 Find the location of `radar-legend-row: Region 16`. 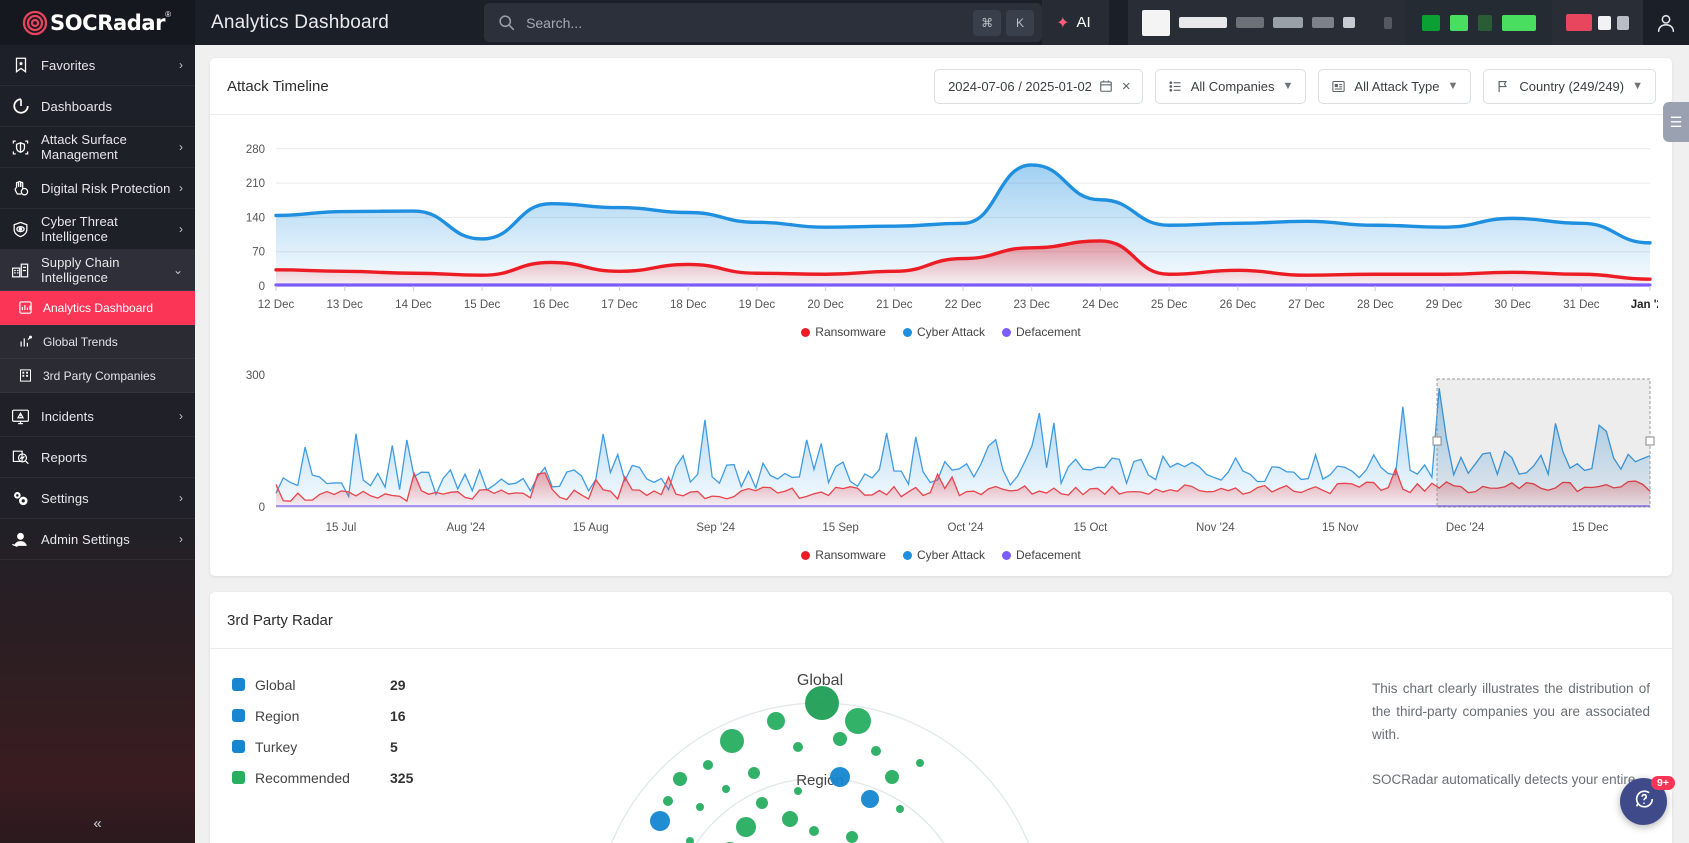

radar-legend-row: Region 16 is located at coordinates (386, 715).